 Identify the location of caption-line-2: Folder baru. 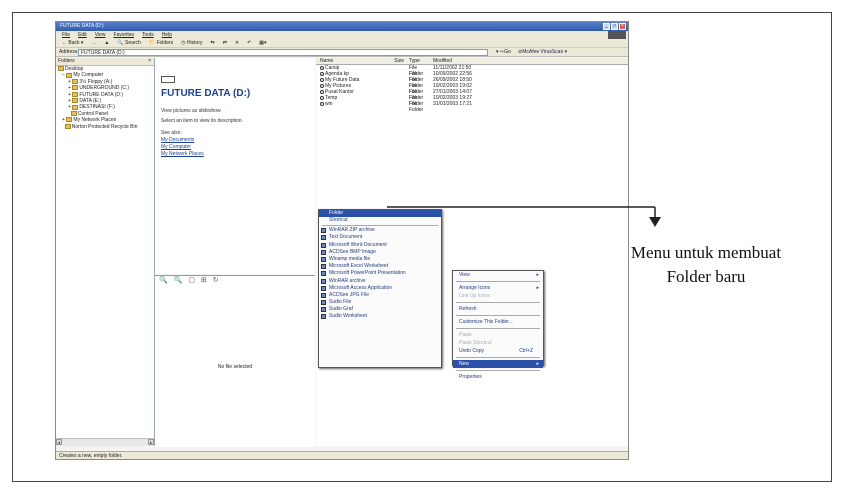
(706, 276).